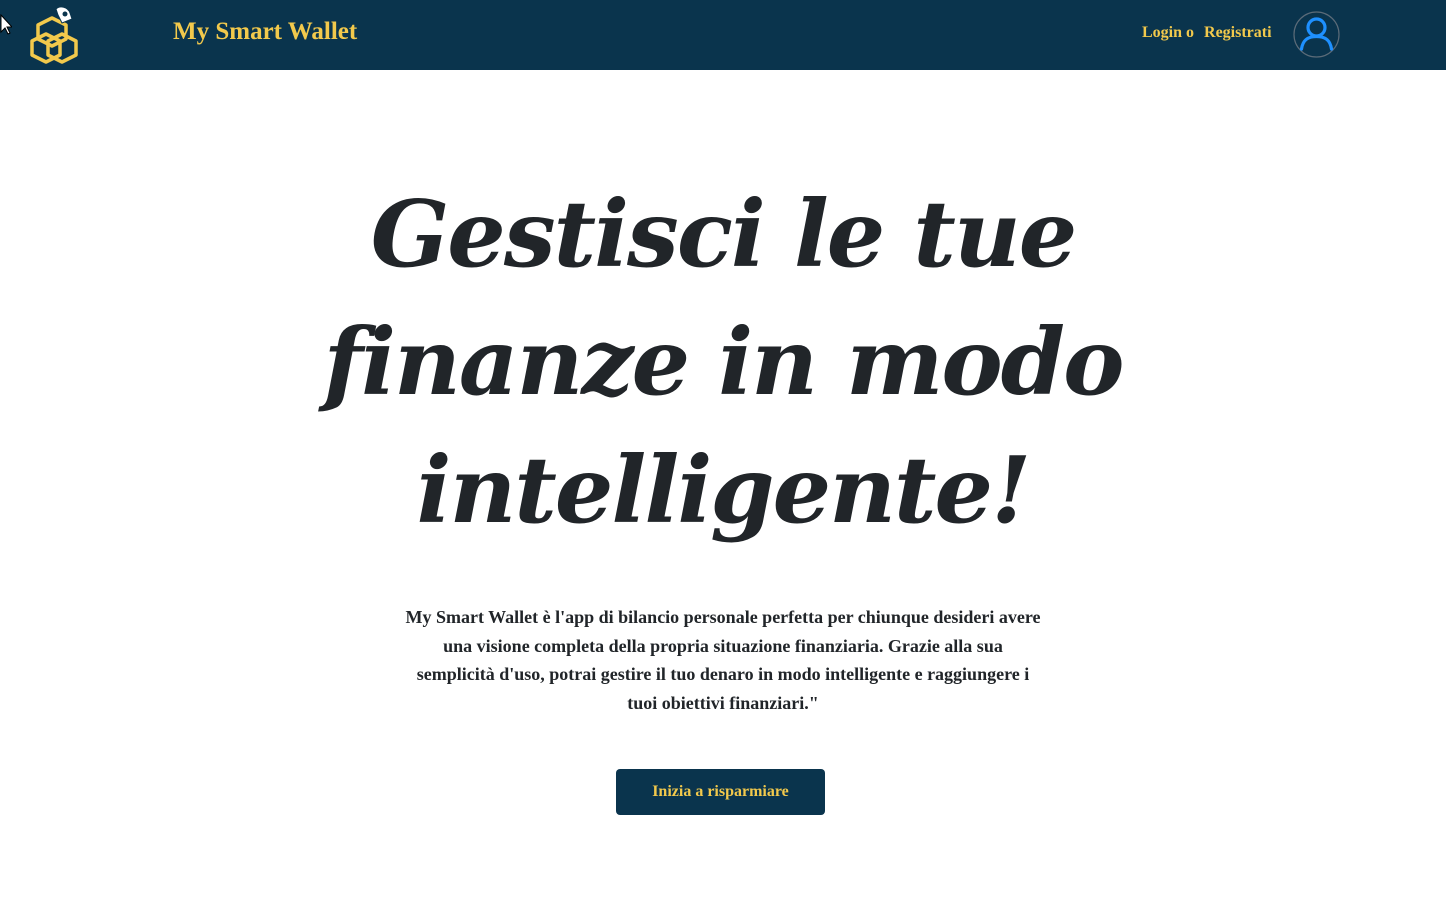  I want to click on register-link: Registrati, so click(1238, 32).